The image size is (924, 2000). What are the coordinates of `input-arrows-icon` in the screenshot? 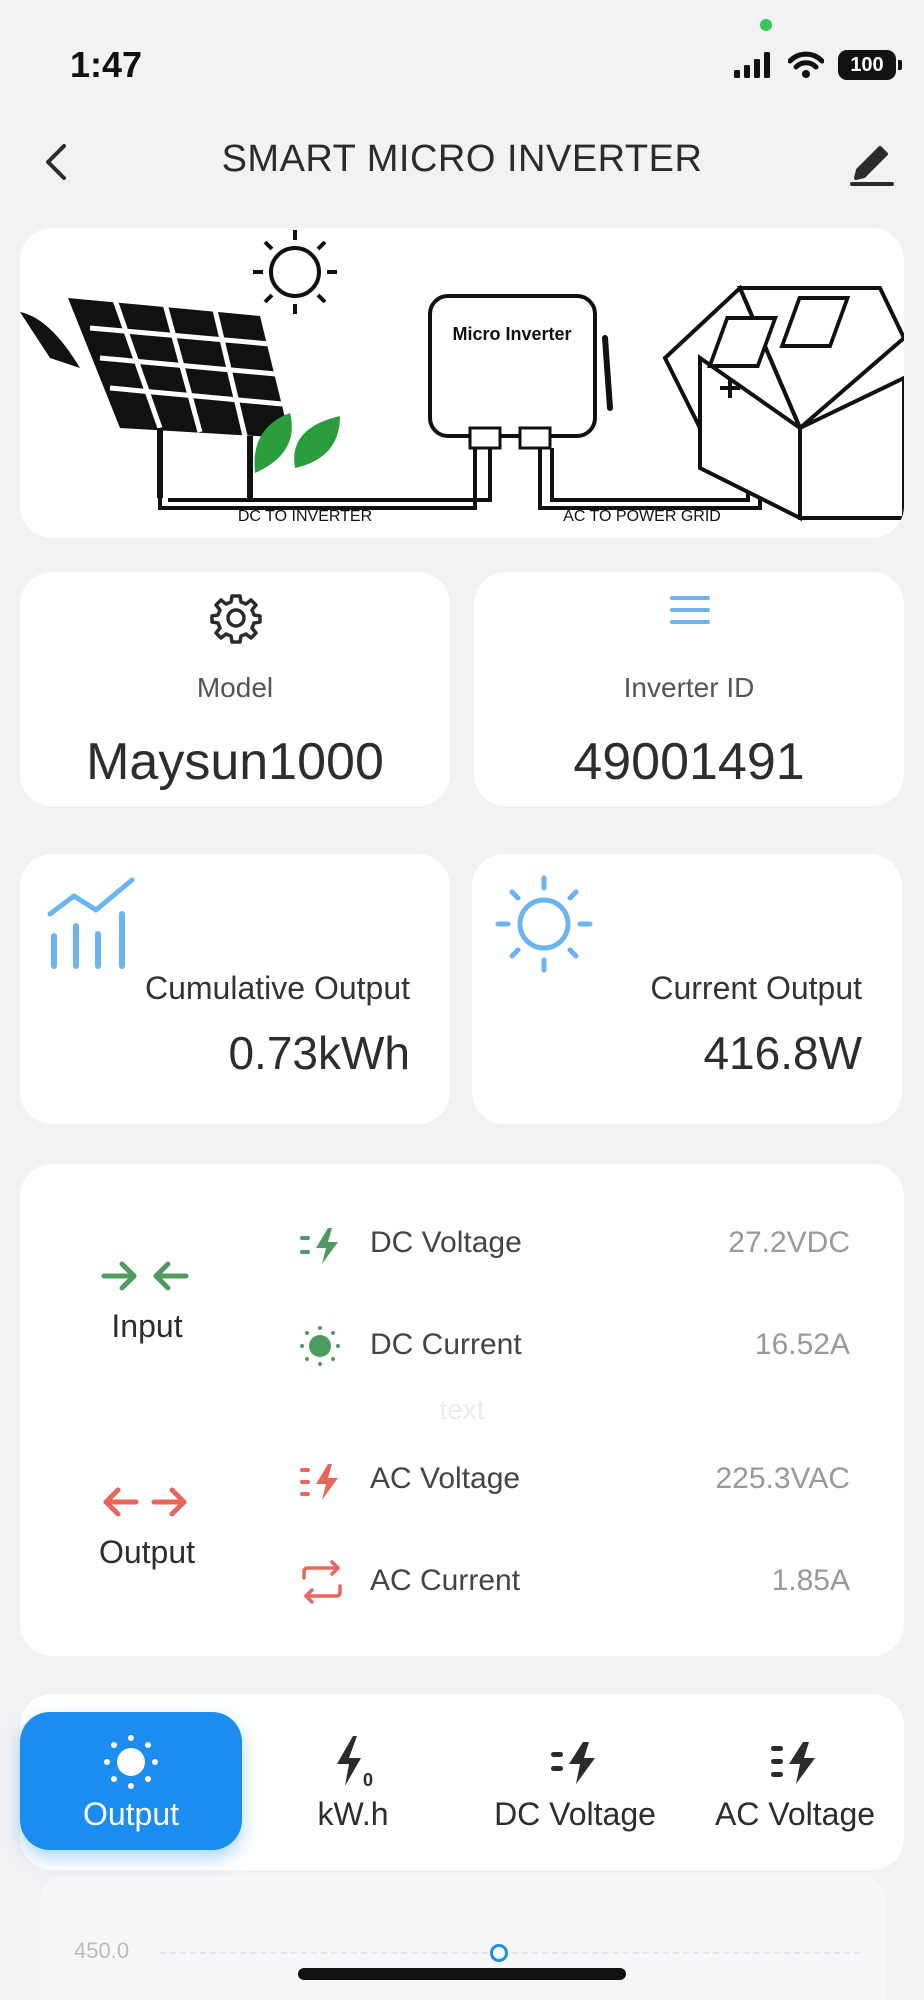 It's located at (145, 1276).